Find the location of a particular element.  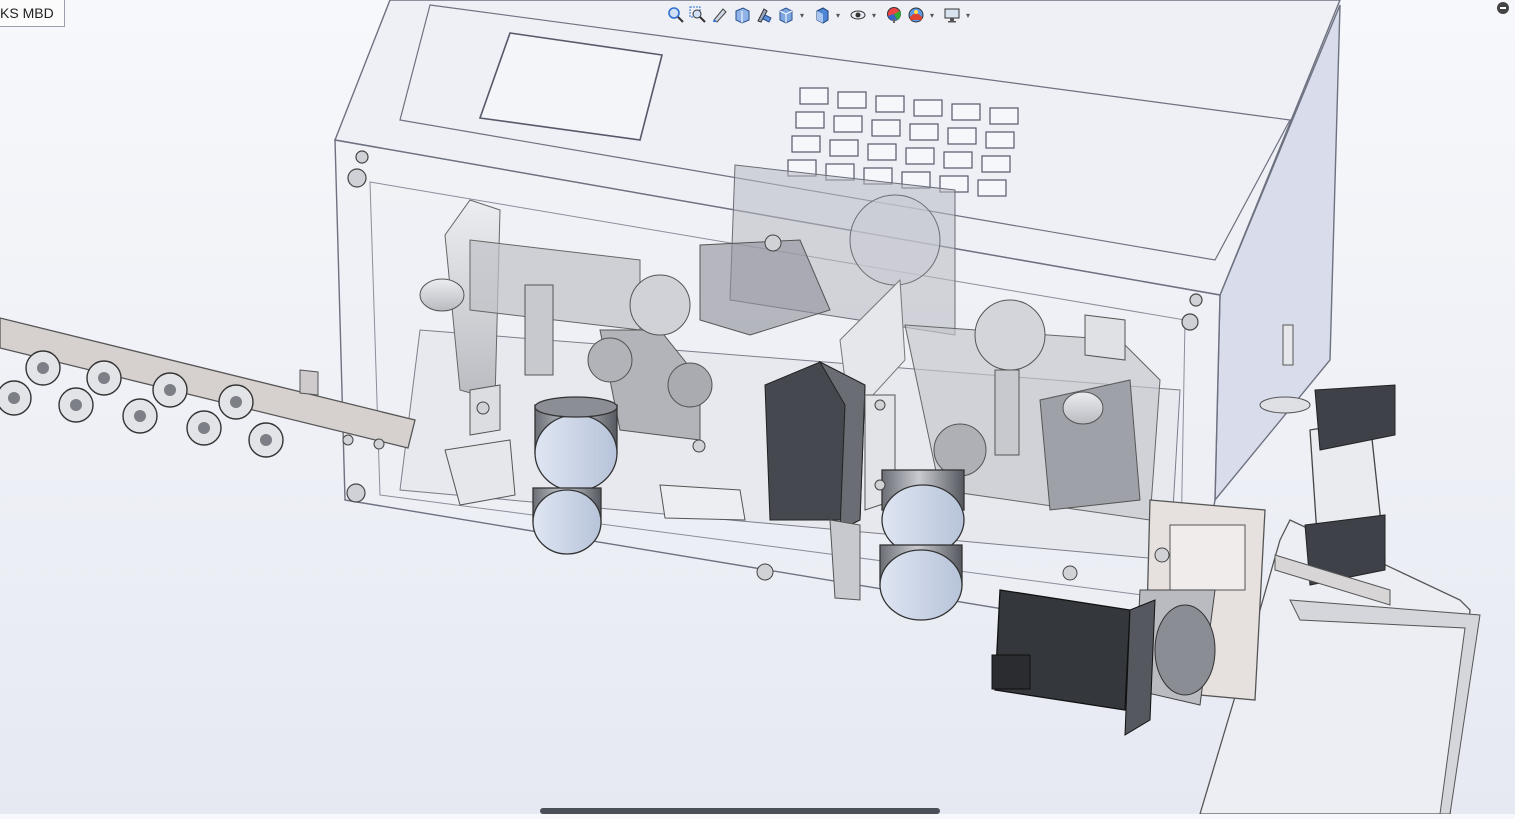

view-orientation-button is located at coordinates (786, 15).